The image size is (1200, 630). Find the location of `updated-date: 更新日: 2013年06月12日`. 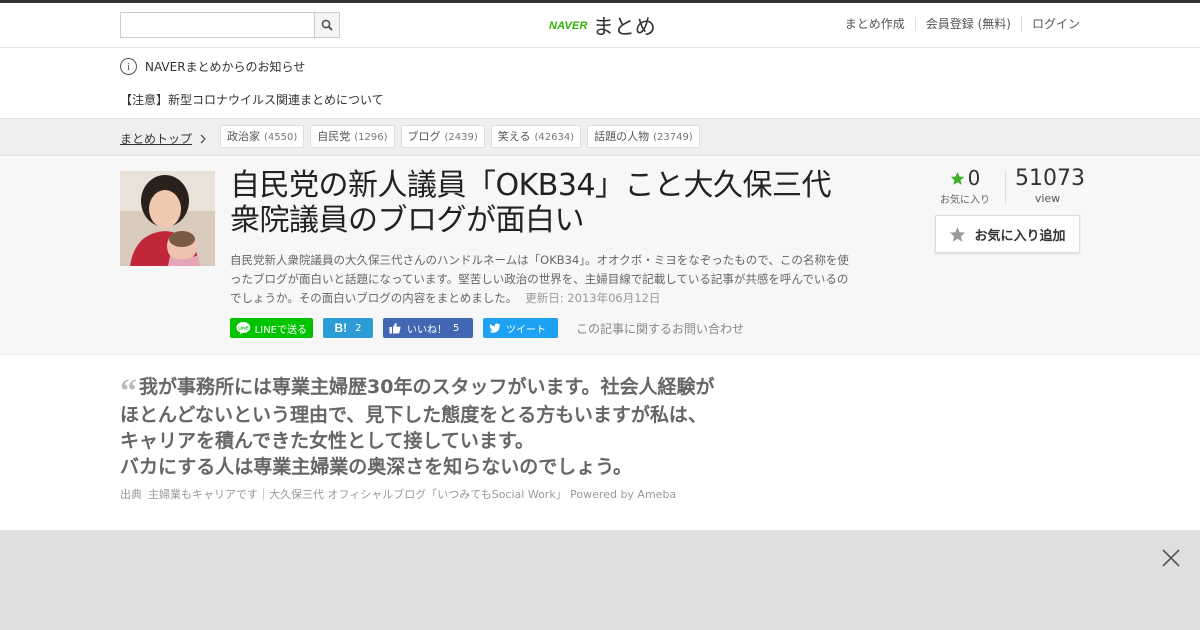

updated-date: 更新日: 2013年06月12日 is located at coordinates (593, 298).